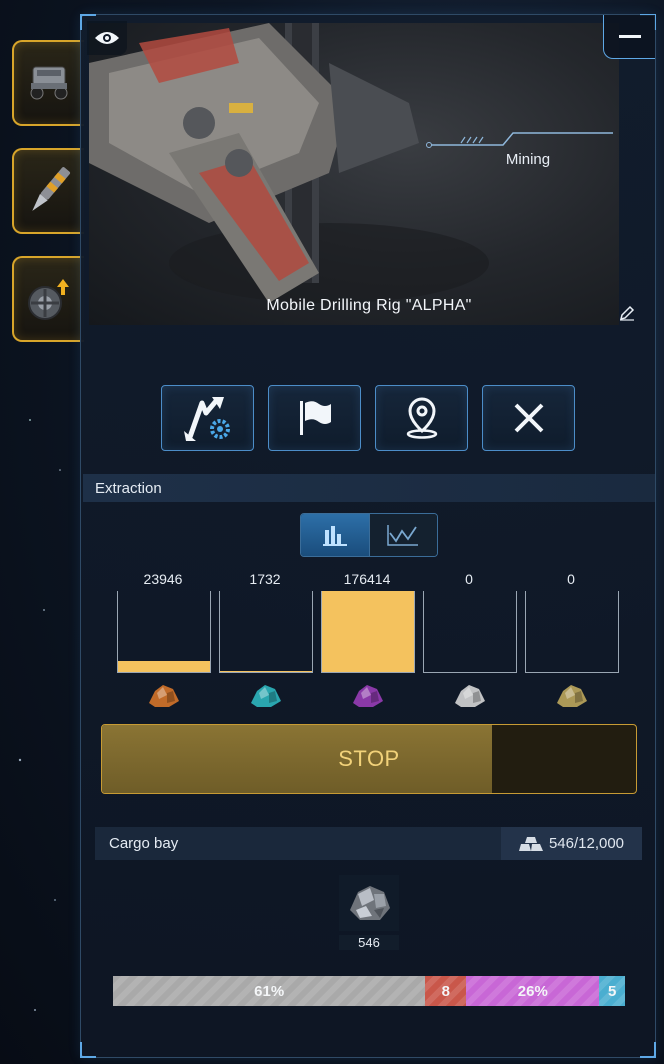 This screenshot has height=1064, width=664. I want to click on locate-button, so click(421, 418).